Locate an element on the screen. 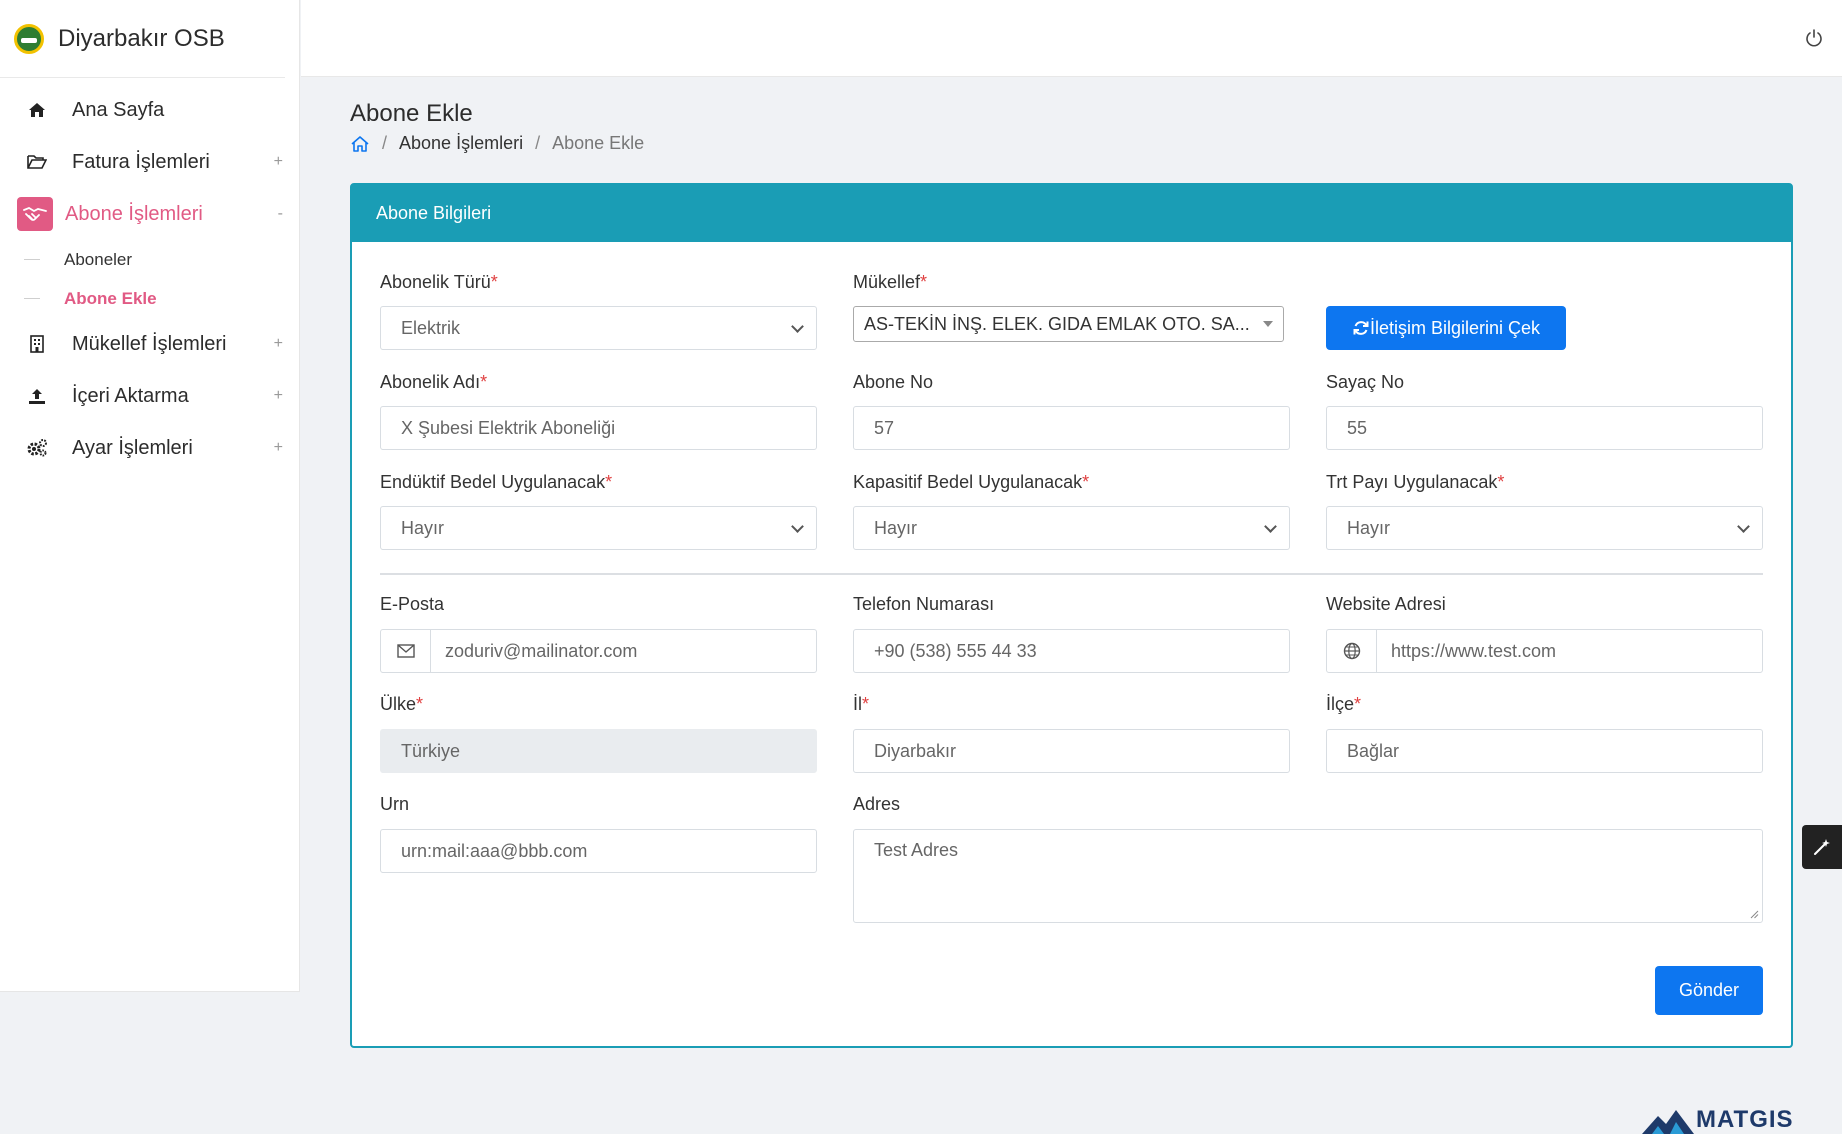  telefon-input: +90 (538) 555 44 33 is located at coordinates (1071, 651).